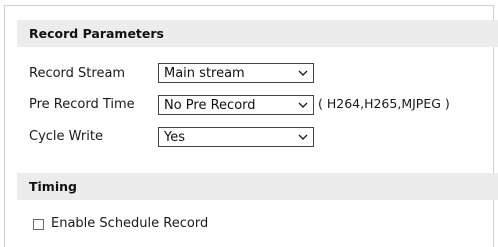 Image resolution: width=498 pixels, height=247 pixels. Describe the element at coordinates (257, 33) in the screenshot. I see `record-parameters-header: Record Parameters` at that location.